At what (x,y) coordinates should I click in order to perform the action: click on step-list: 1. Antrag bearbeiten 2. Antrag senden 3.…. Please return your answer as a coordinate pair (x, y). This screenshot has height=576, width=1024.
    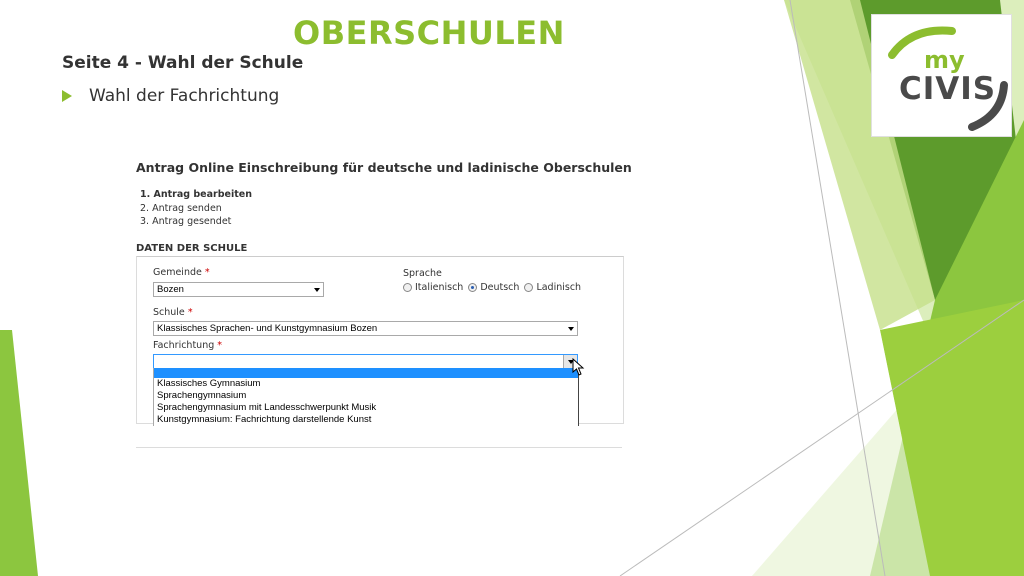
    Looking at the image, I should click on (196, 208).